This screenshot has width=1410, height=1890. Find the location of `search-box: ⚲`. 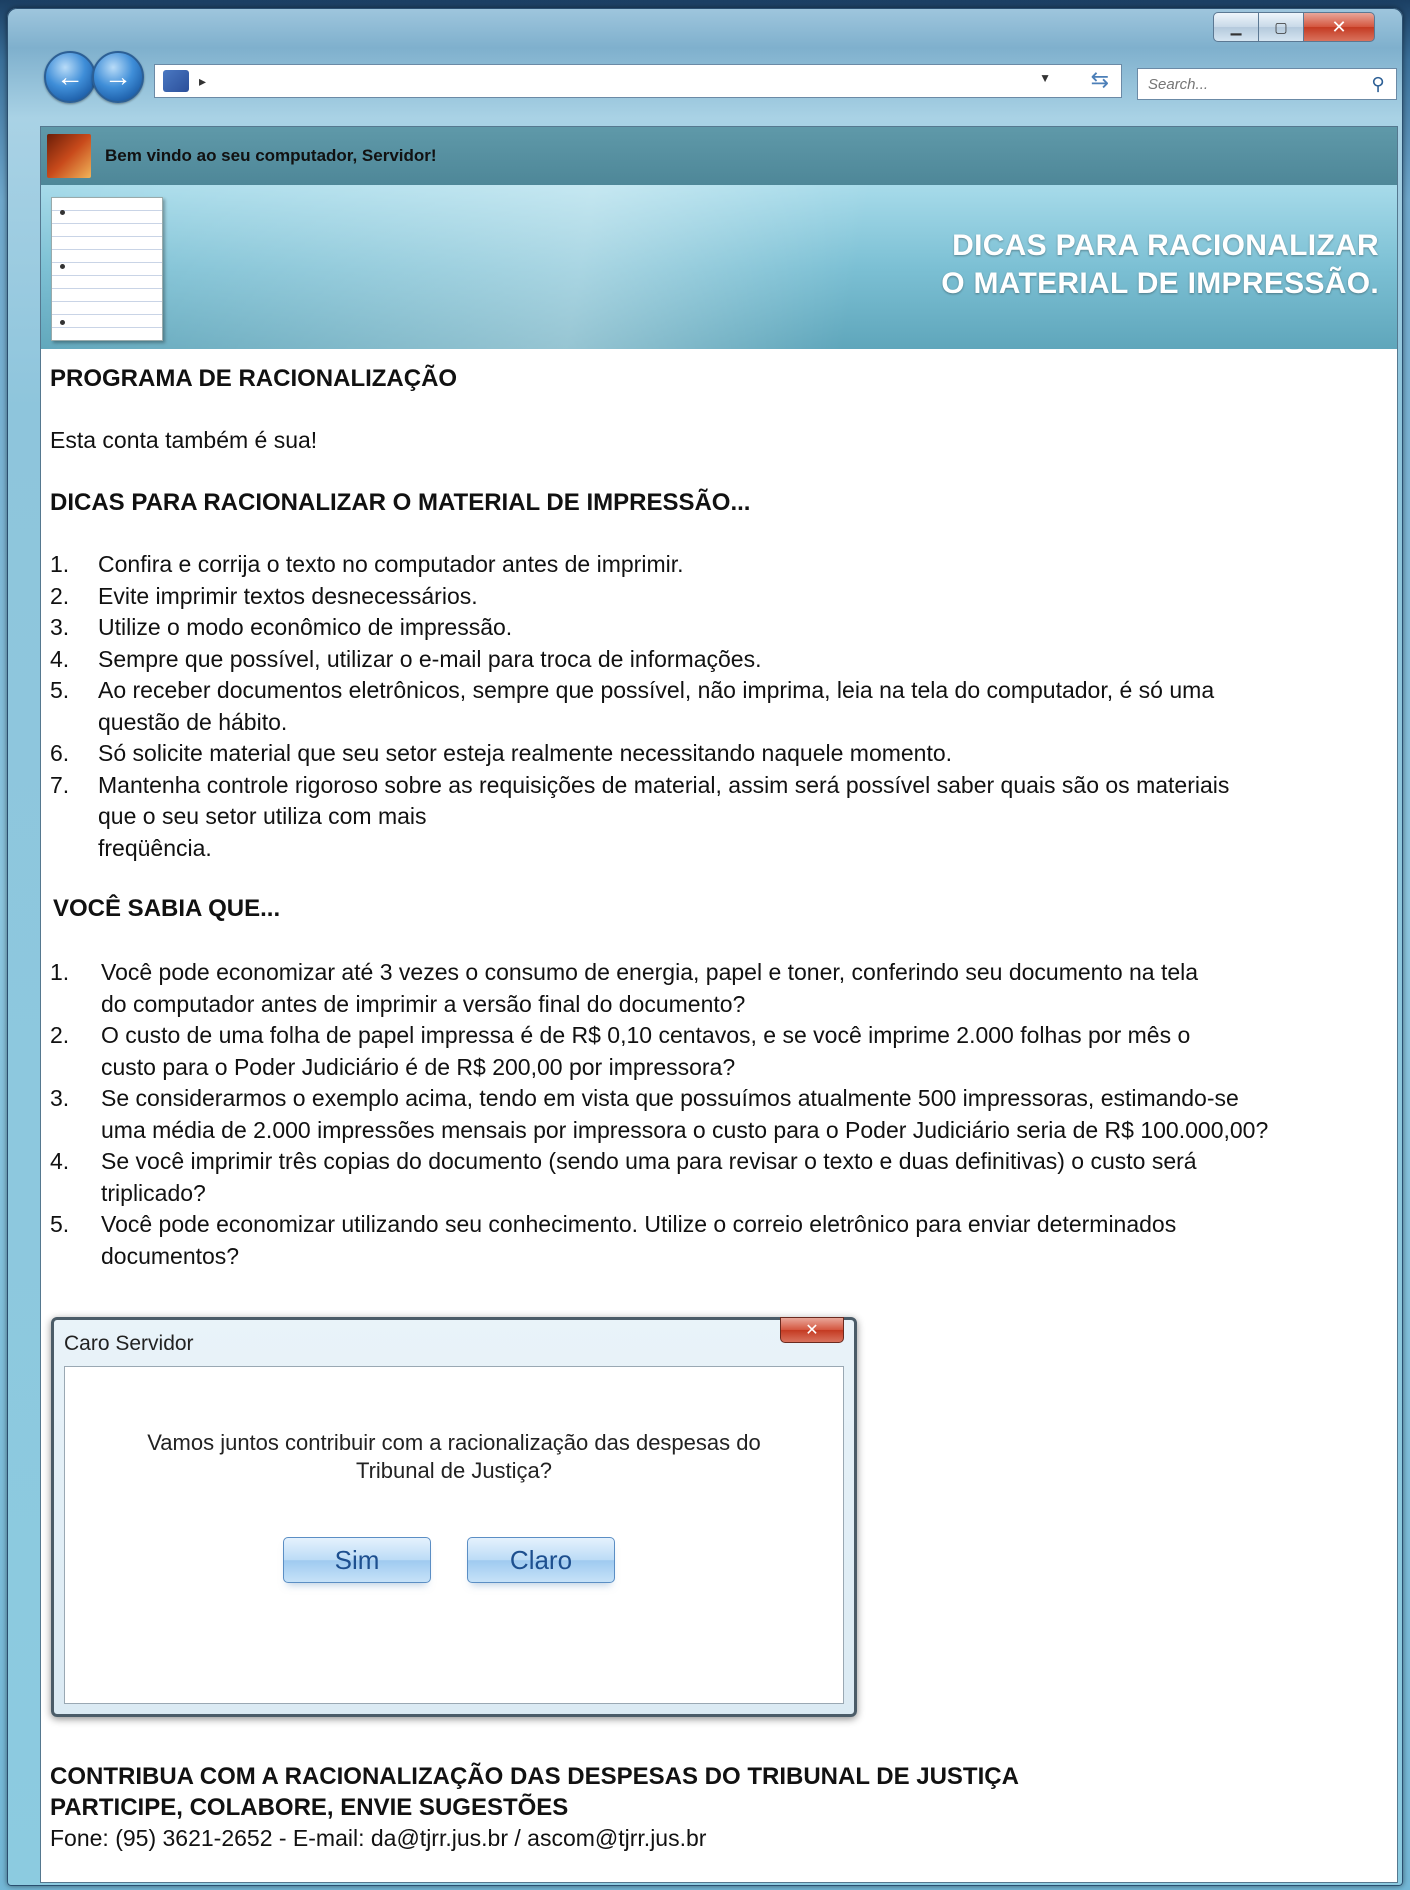

search-box: ⚲ is located at coordinates (1267, 84).